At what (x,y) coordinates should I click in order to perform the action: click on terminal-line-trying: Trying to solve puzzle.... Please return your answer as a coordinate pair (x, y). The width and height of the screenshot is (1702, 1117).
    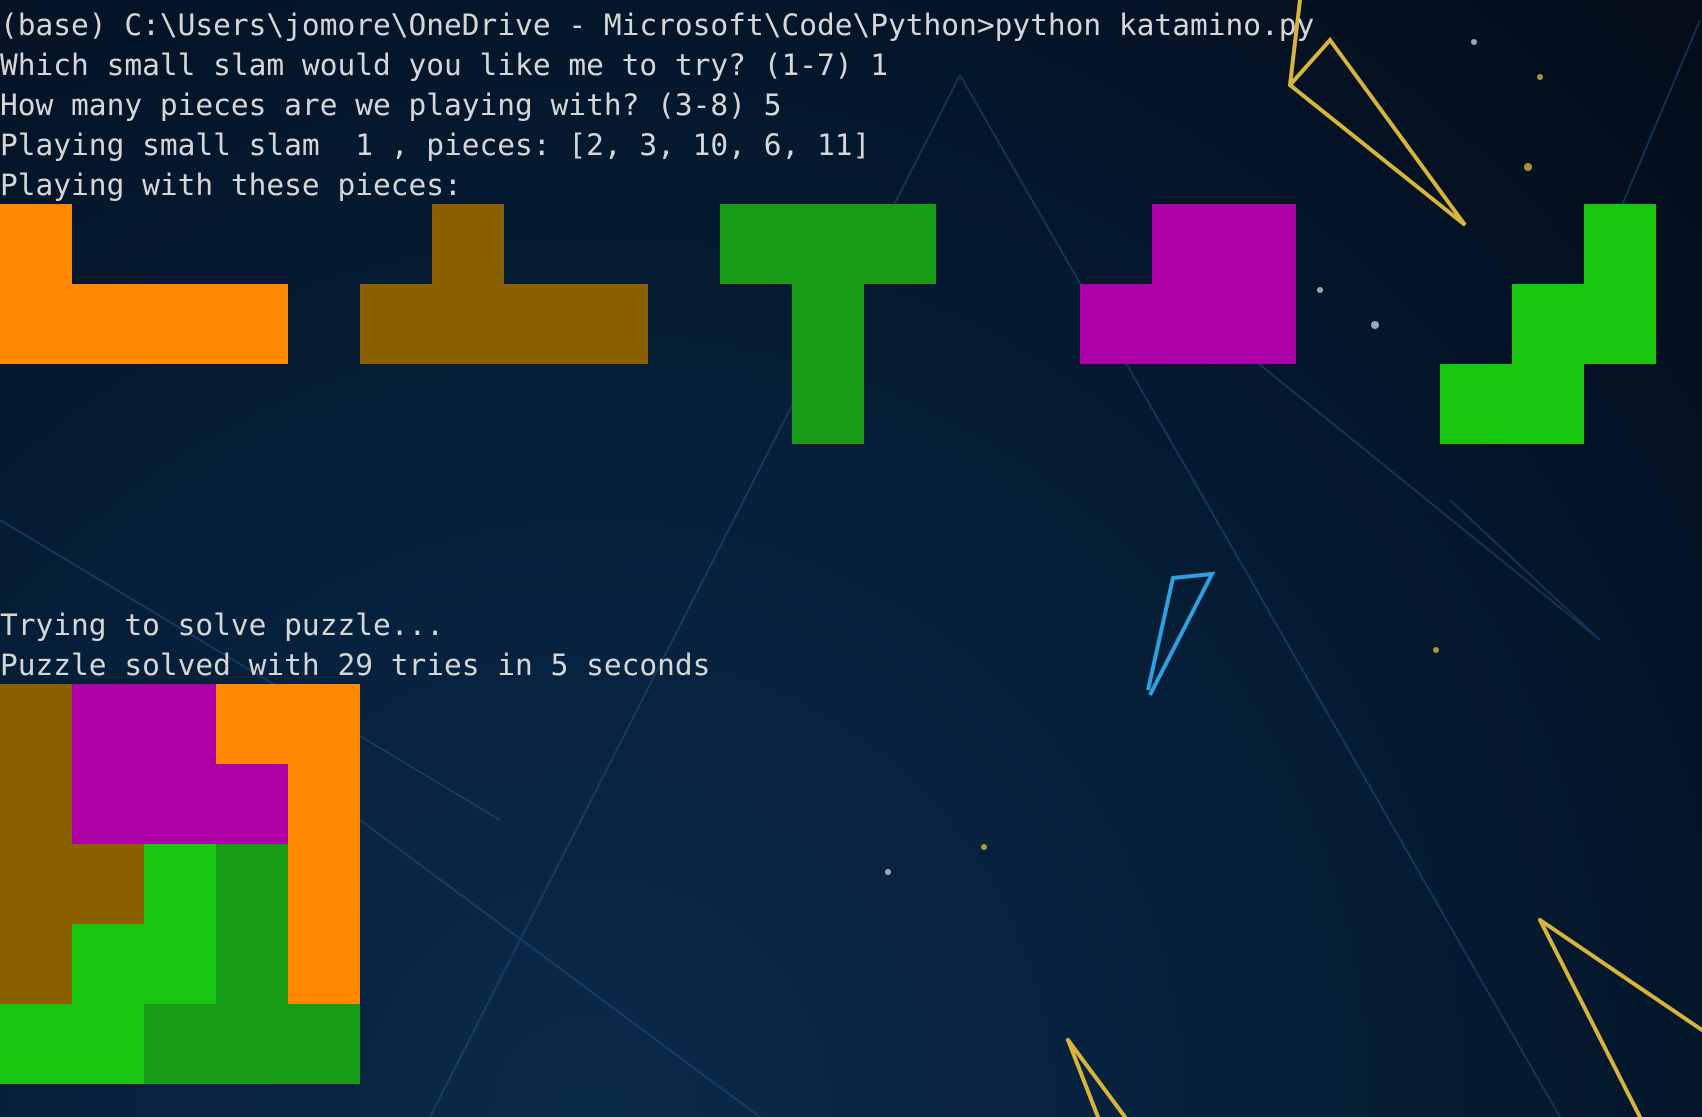
    Looking at the image, I should click on (222, 625).